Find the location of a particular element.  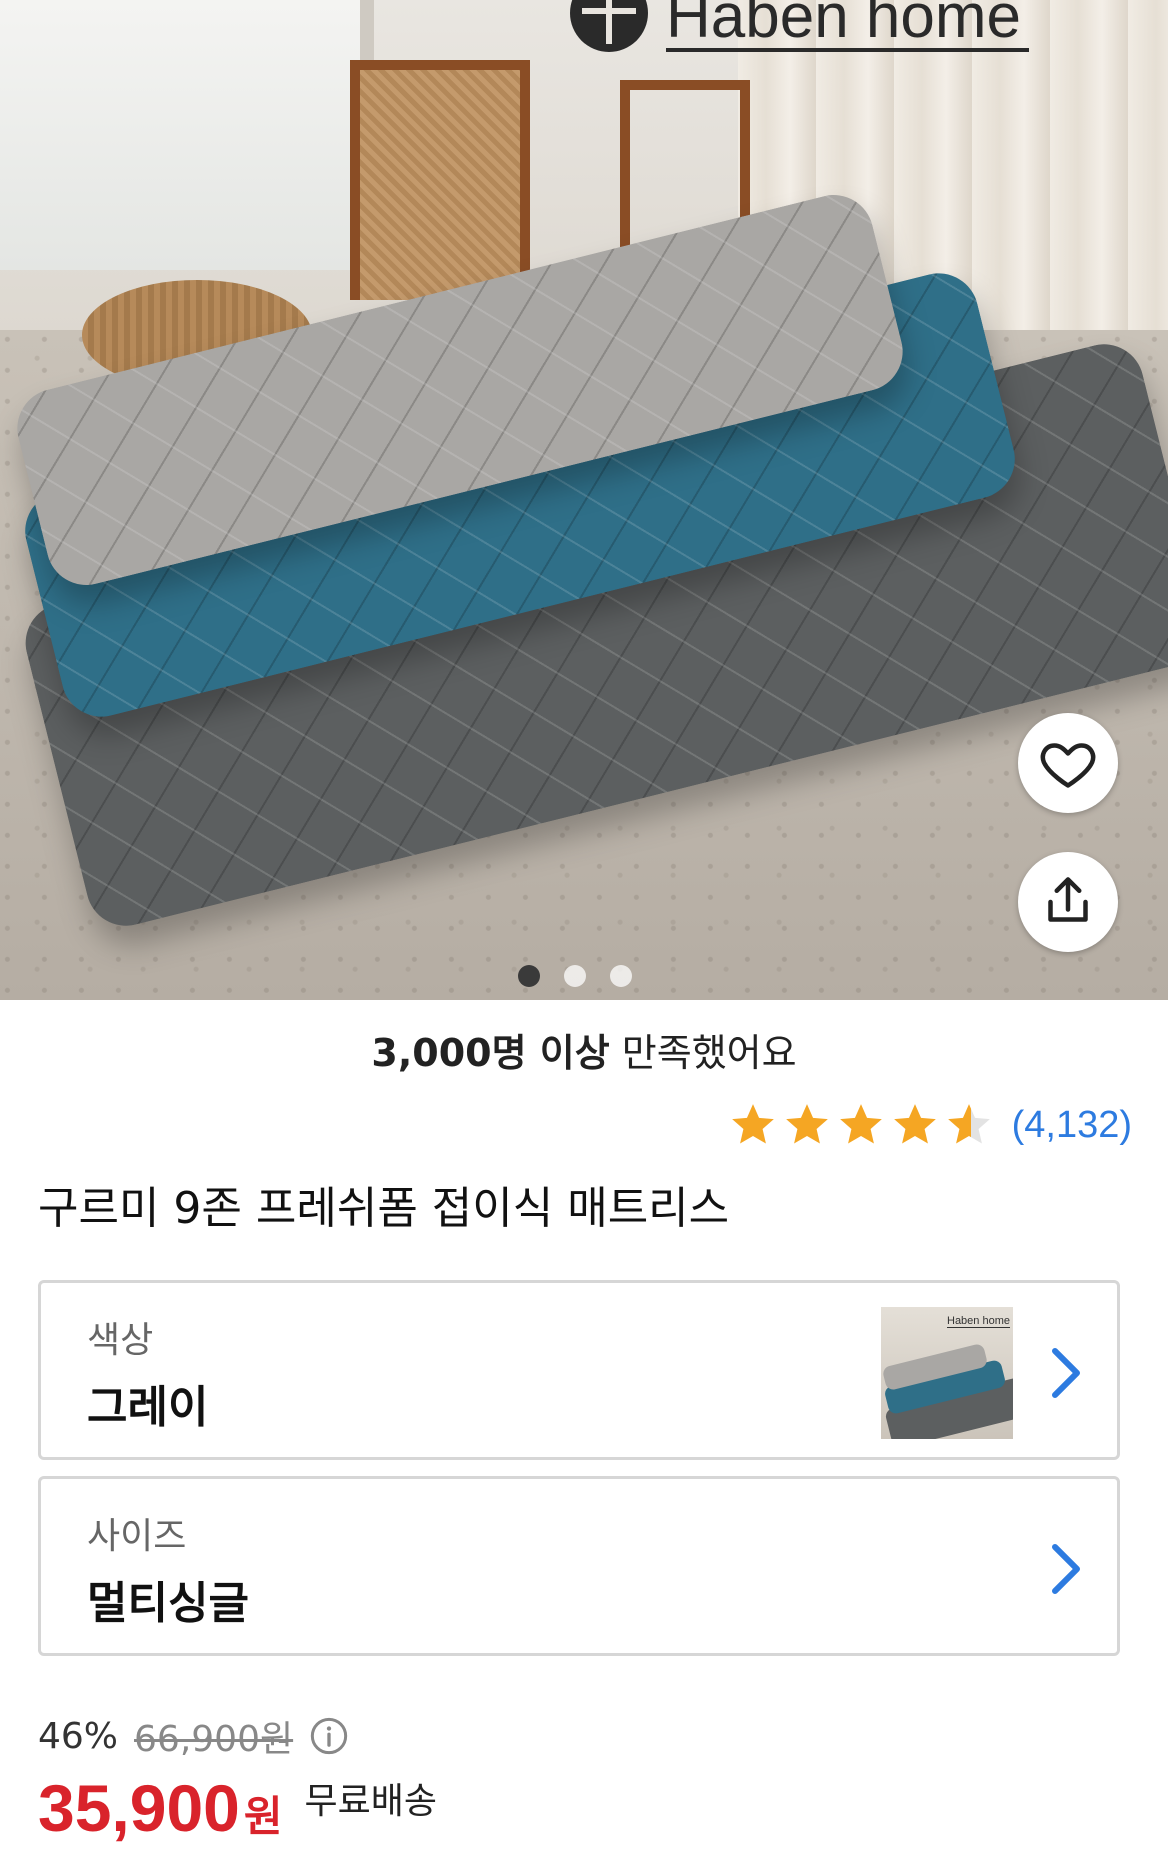

satisfaction-count: 3,000명 이상 is located at coordinates (490, 1053).